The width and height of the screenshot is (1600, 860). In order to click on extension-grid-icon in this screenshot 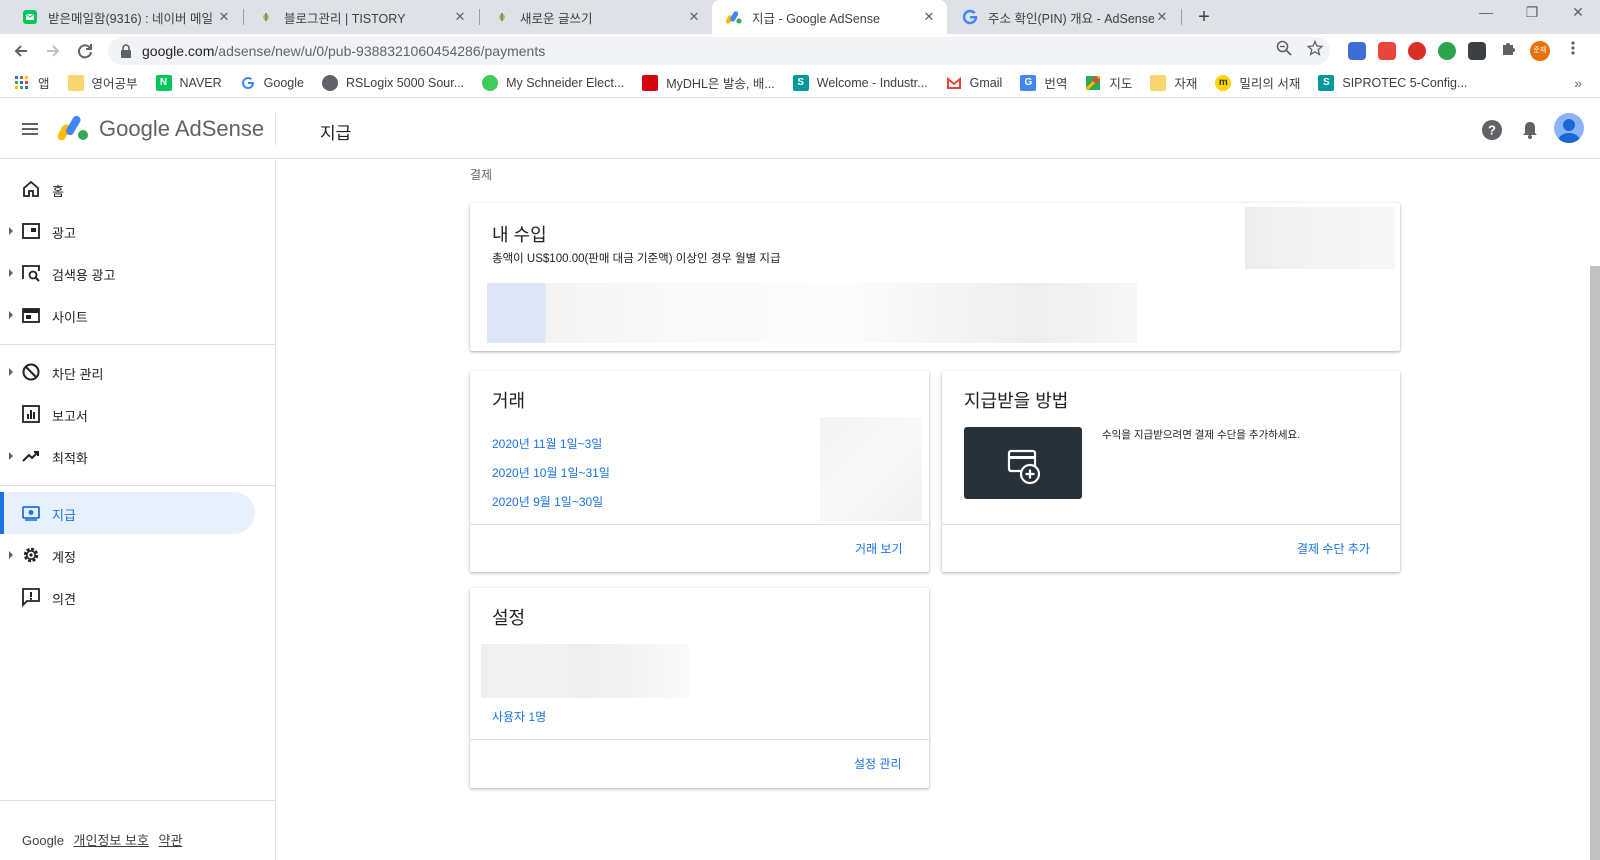, I will do `click(1387, 51)`.